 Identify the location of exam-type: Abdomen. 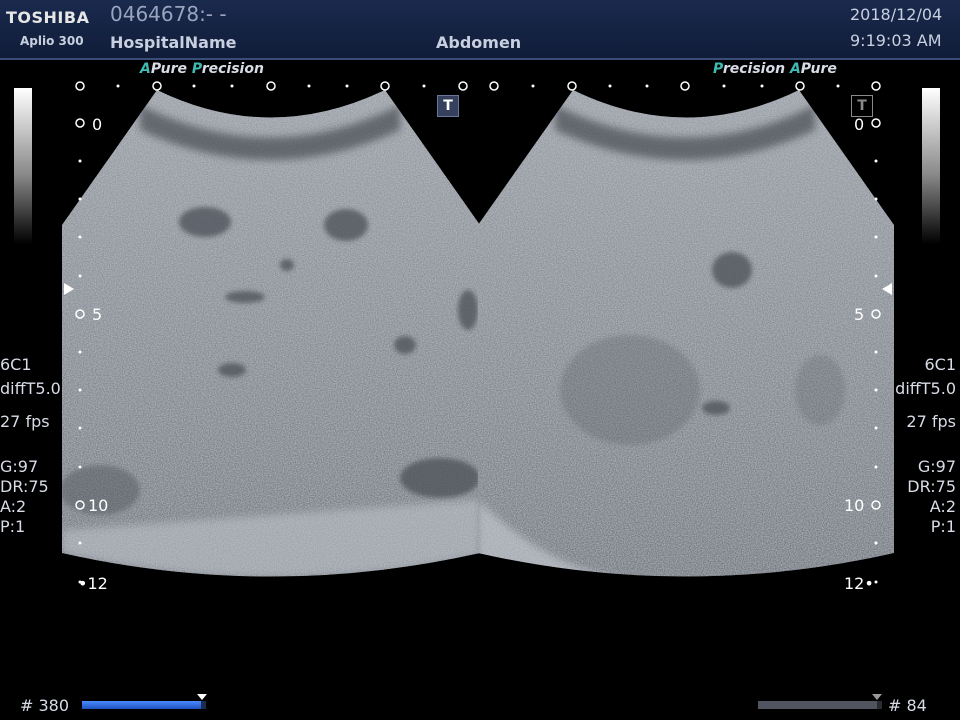
(479, 42).